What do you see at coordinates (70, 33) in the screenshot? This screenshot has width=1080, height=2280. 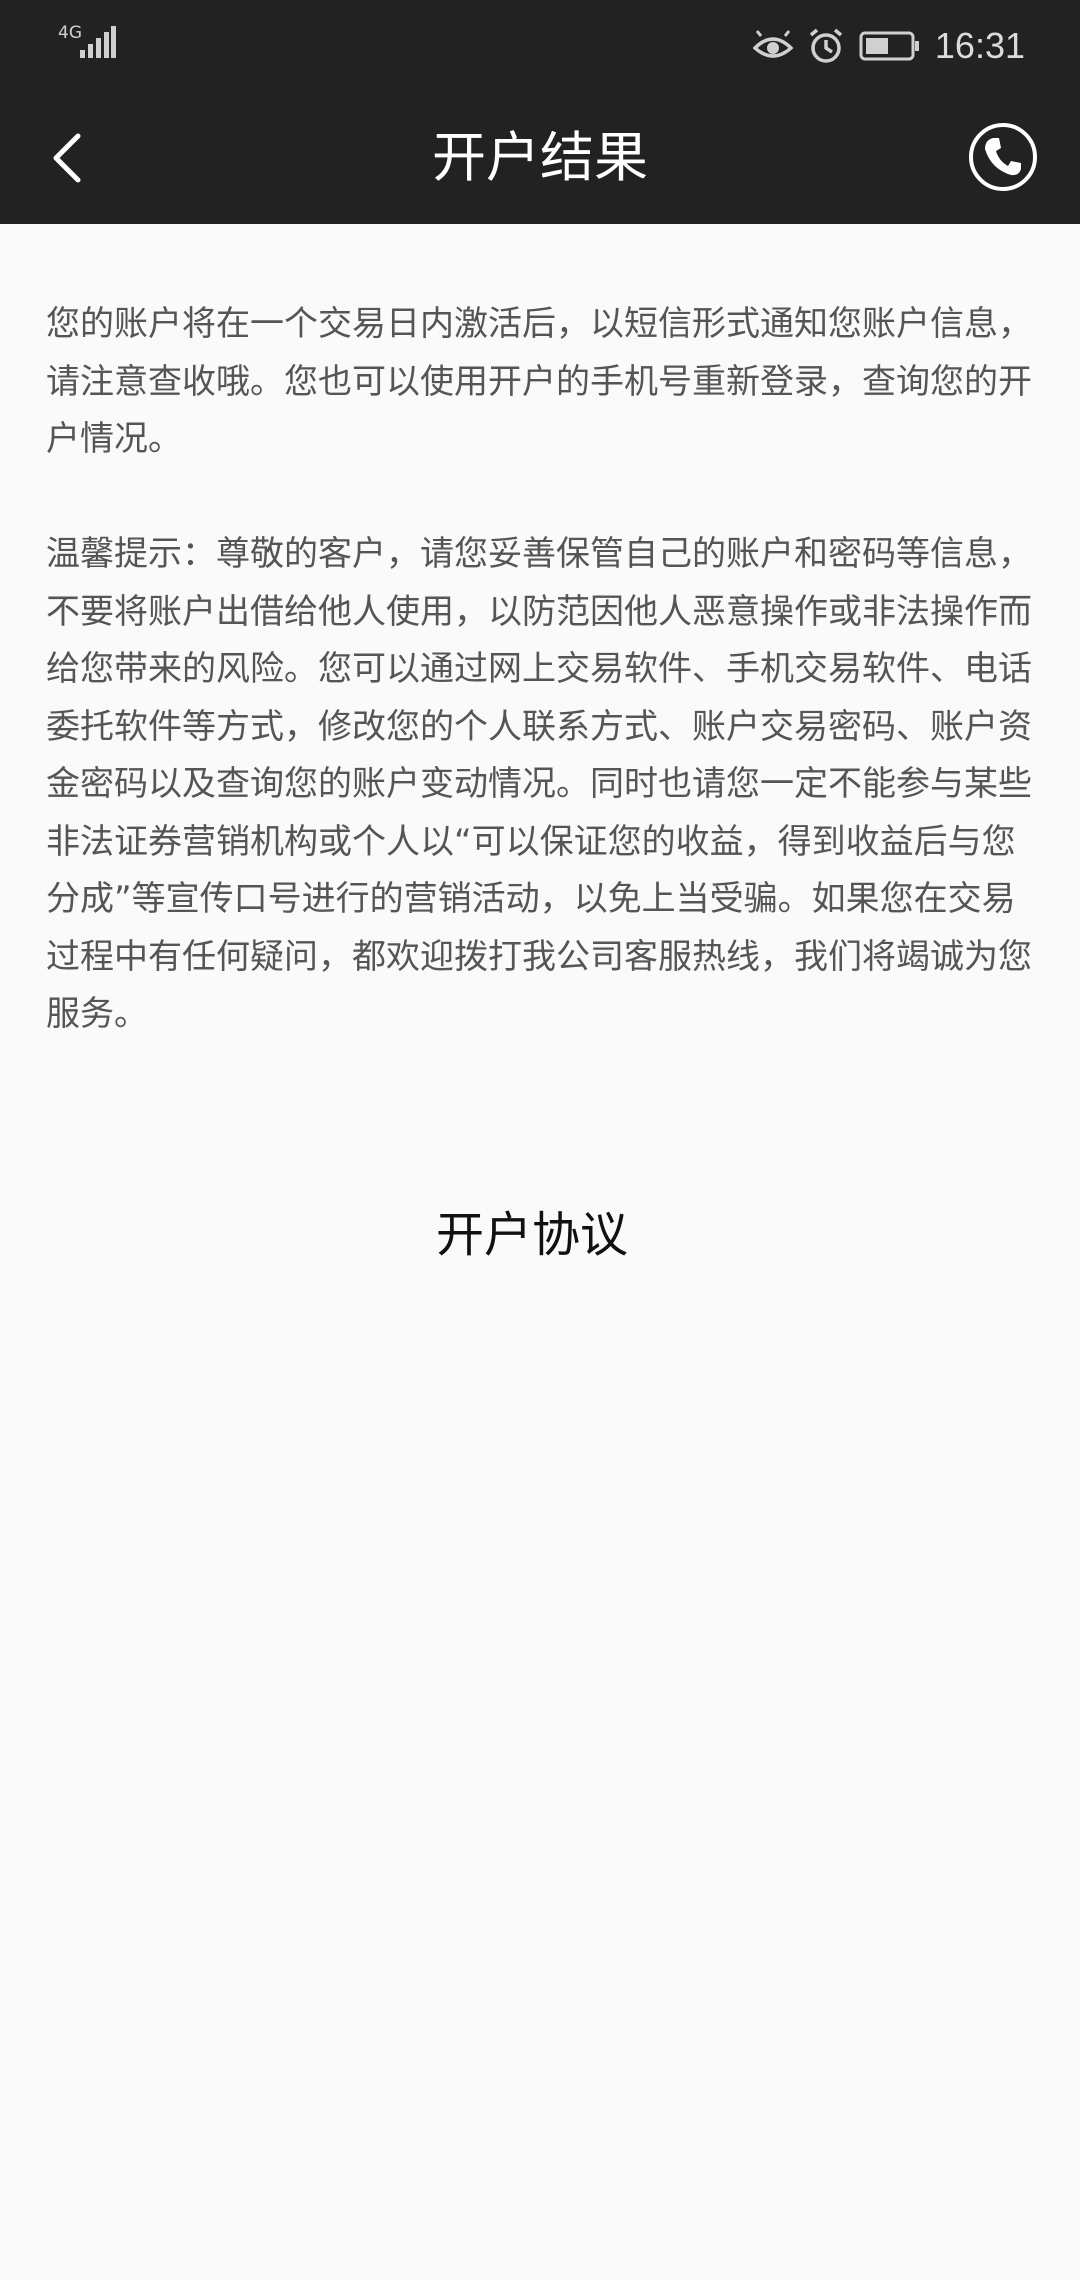 I see `network-type-label: 4G` at bounding box center [70, 33].